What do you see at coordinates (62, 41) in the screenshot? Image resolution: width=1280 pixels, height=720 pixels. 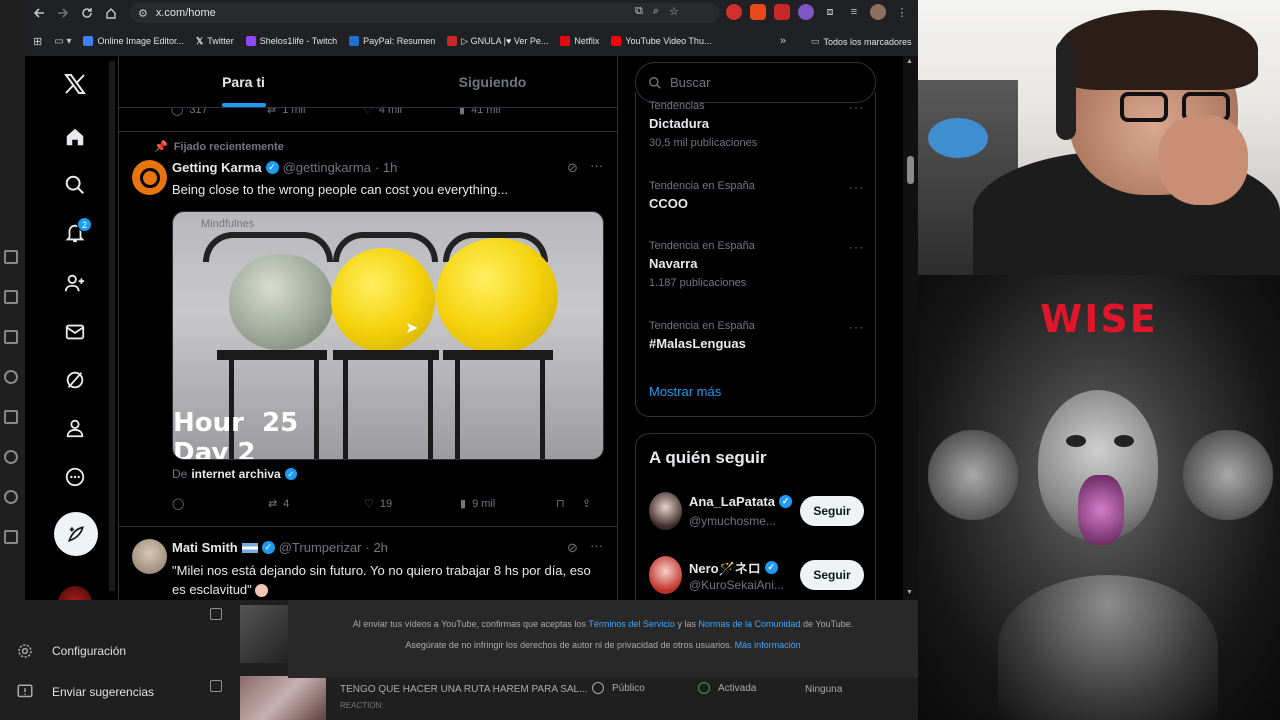 I see `folder-icon: ▭ ▾` at bounding box center [62, 41].